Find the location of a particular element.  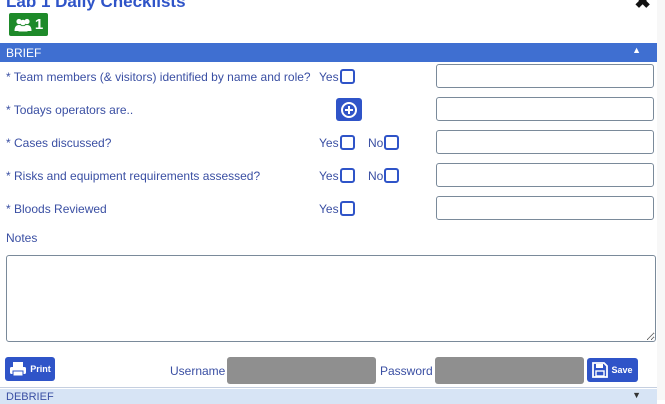

cases-field is located at coordinates (545, 142).